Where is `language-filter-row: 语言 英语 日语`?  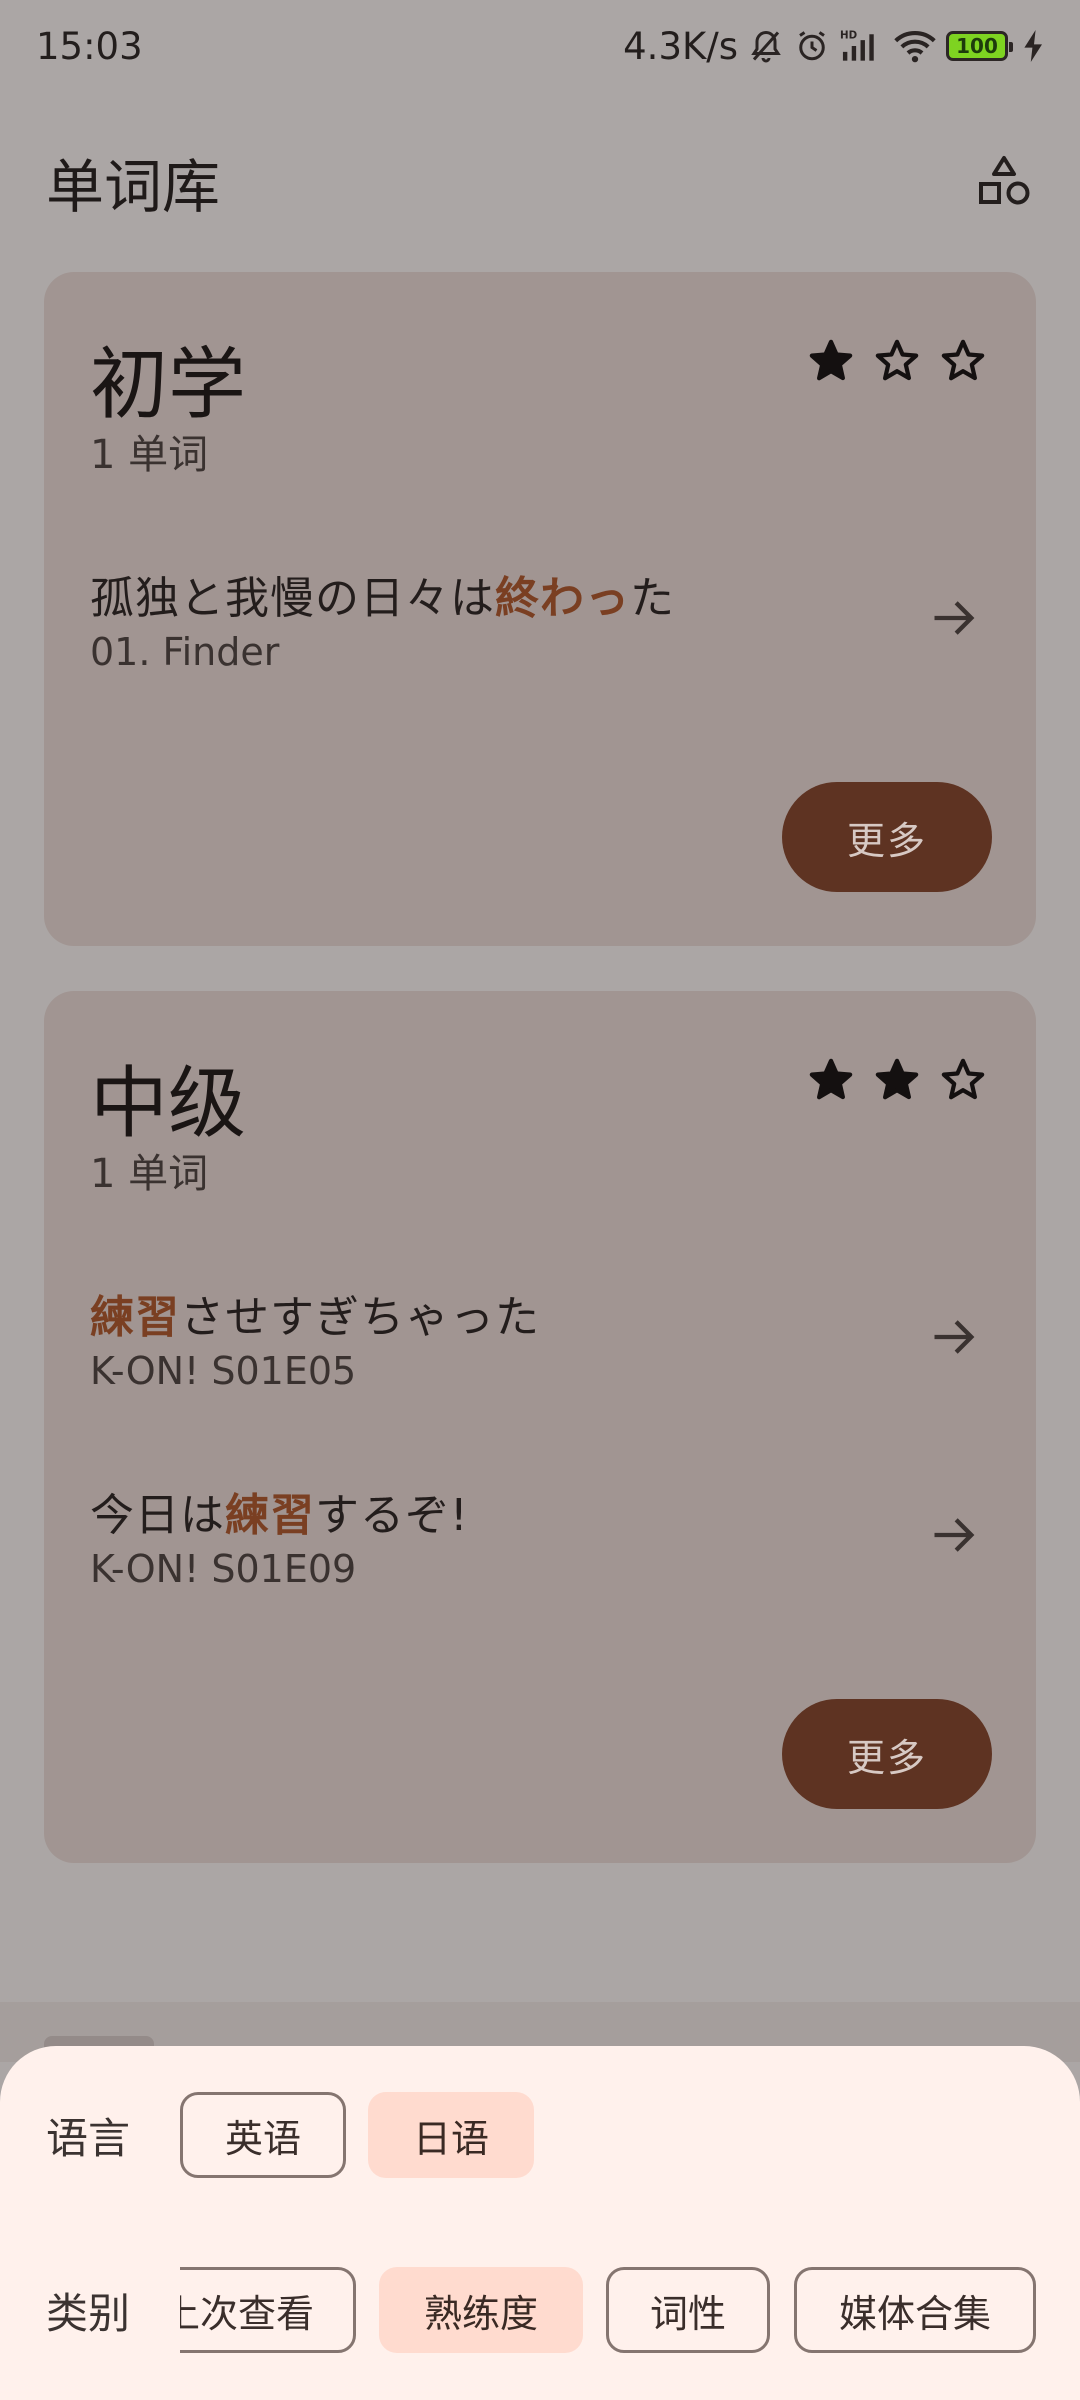 language-filter-row: 语言 英语 日语 is located at coordinates (540, 2135).